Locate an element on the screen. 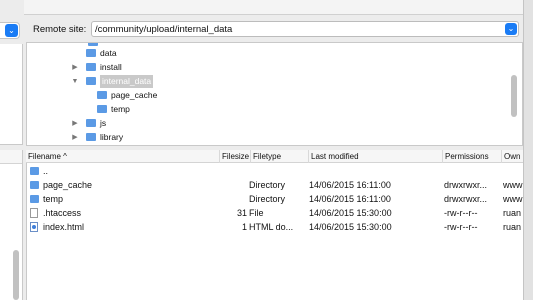  html-file-icon is located at coordinates (34, 227).